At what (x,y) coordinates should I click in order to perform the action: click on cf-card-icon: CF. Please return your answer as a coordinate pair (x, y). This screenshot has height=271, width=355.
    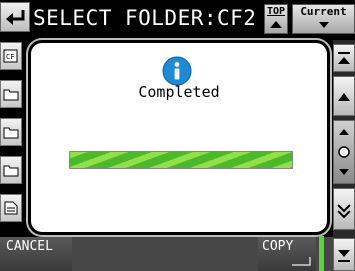
    Looking at the image, I should click on (11, 56).